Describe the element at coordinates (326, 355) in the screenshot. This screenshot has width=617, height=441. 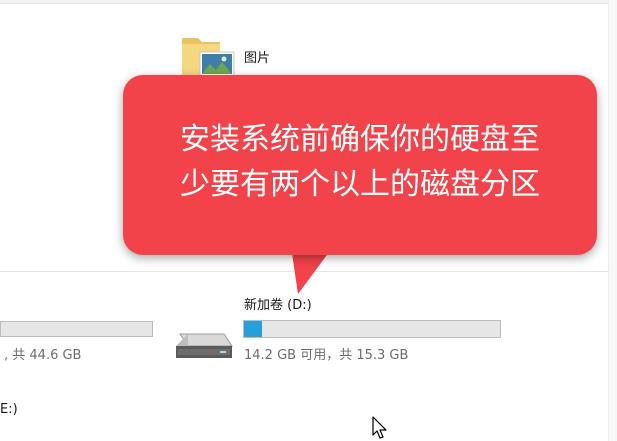
I see `drive-space-text-d: 14.2 GB 可用，共 15.3 GB` at that location.